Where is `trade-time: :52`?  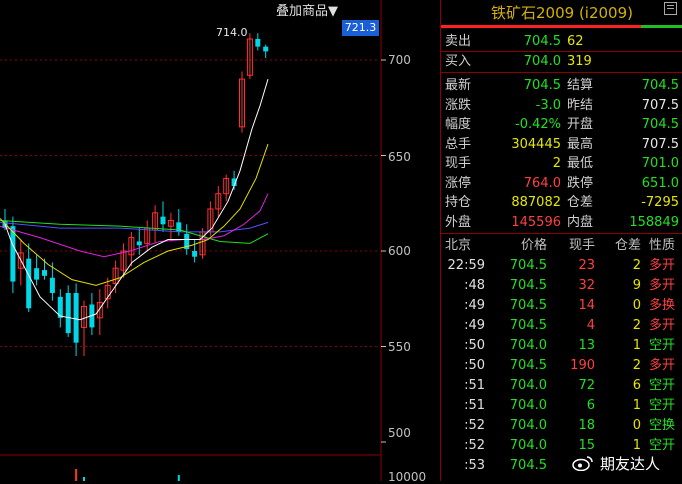
trade-time: :52 is located at coordinates (474, 425).